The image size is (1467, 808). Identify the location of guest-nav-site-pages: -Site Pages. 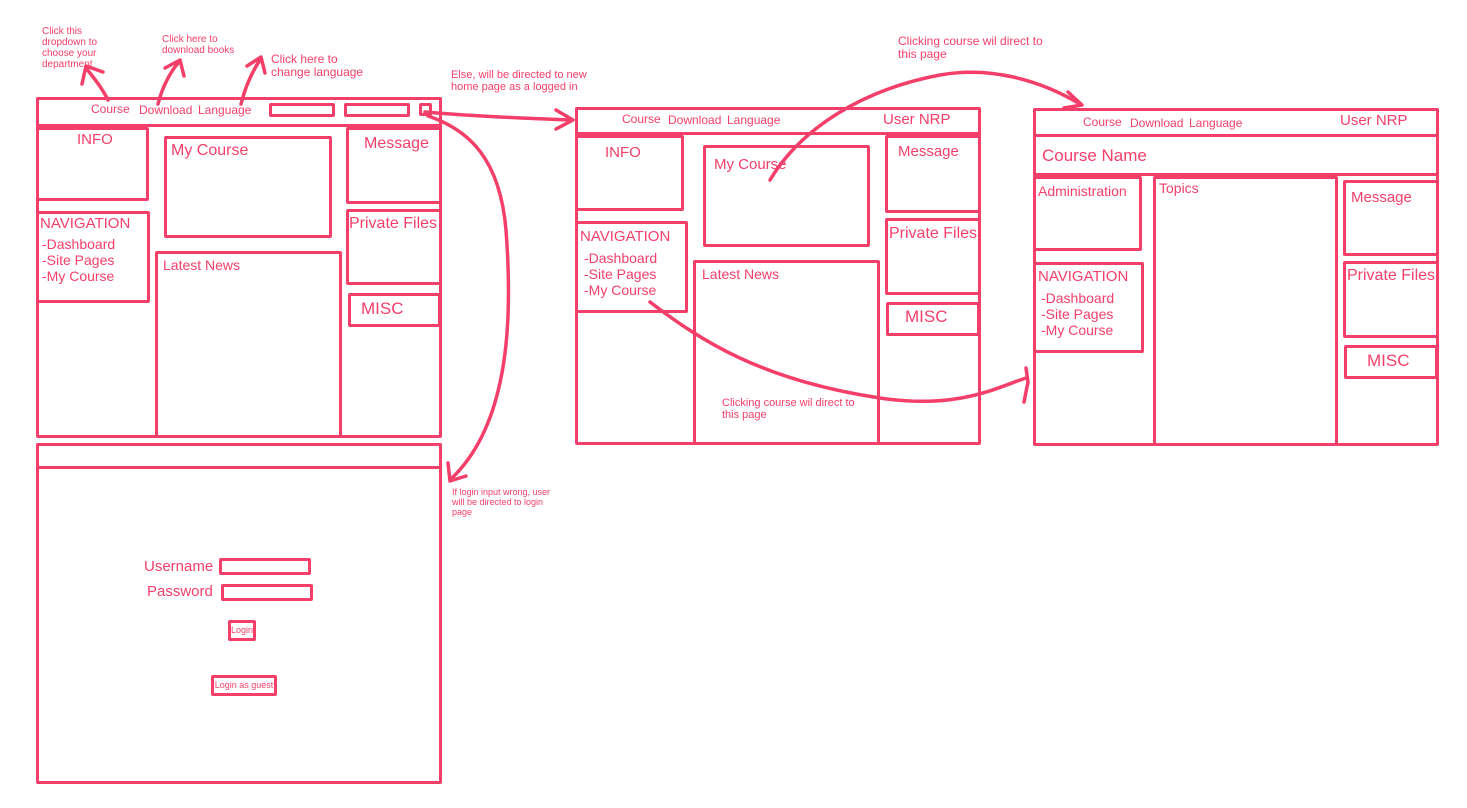
(78, 260).